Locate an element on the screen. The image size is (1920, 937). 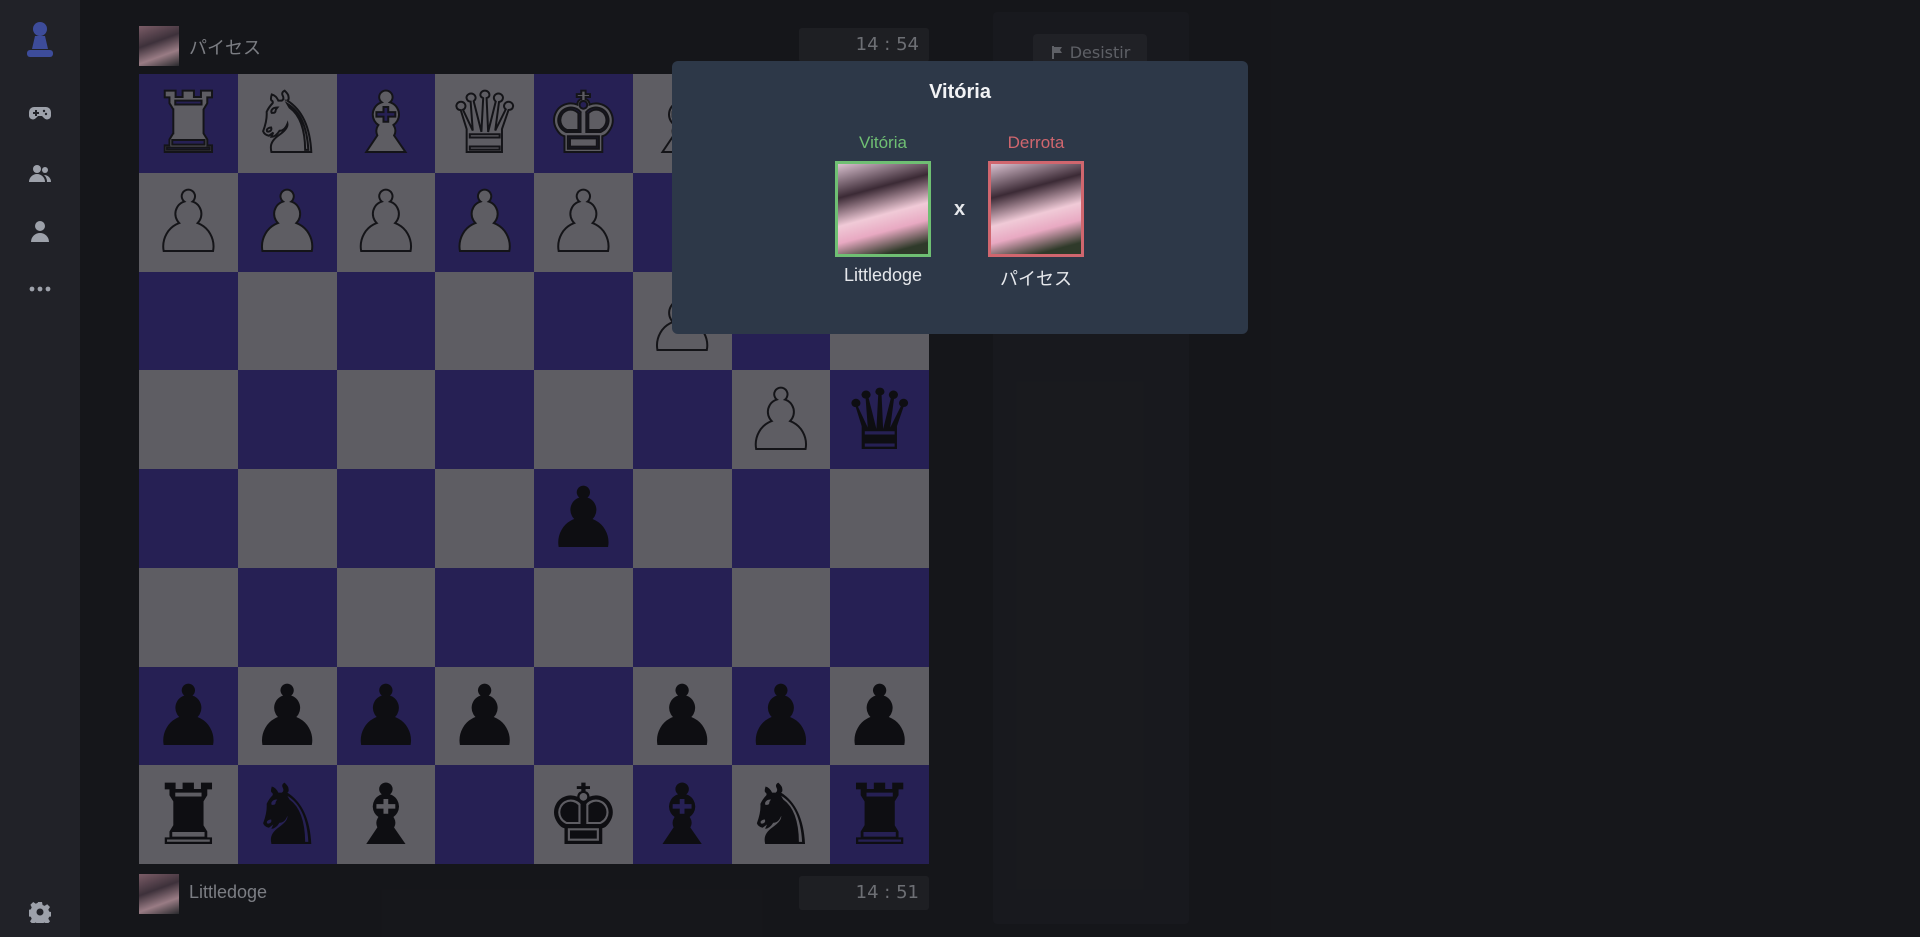
modal-title: Vitória is located at coordinates (960, 92).